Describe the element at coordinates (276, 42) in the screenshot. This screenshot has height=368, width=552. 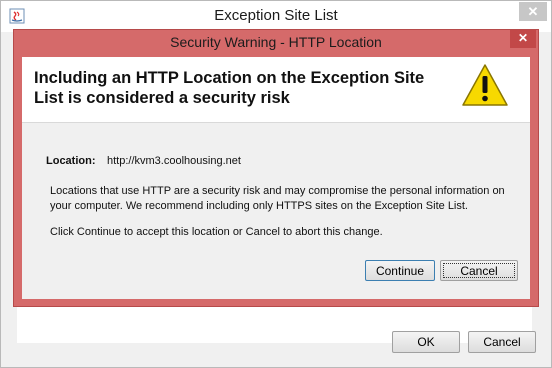
I see `dialog-title: Security Warning - HTTP Location` at that location.